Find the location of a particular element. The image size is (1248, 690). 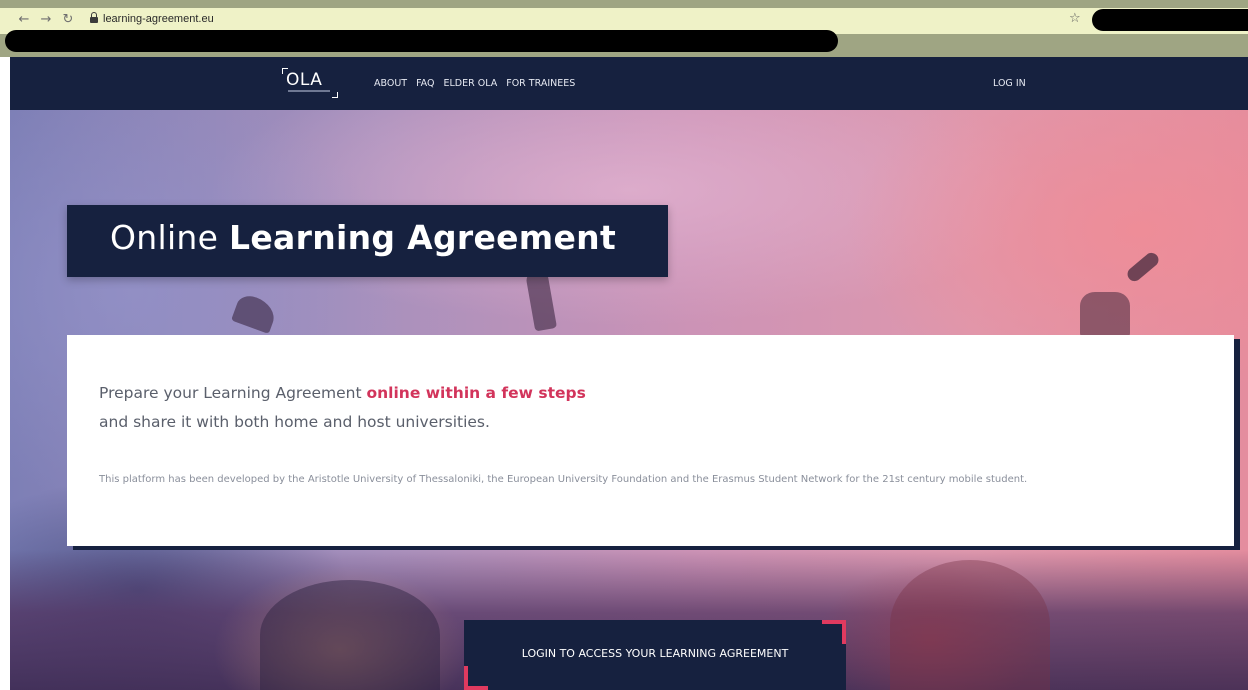

forward-arrow-icon: → is located at coordinates (46, 20).